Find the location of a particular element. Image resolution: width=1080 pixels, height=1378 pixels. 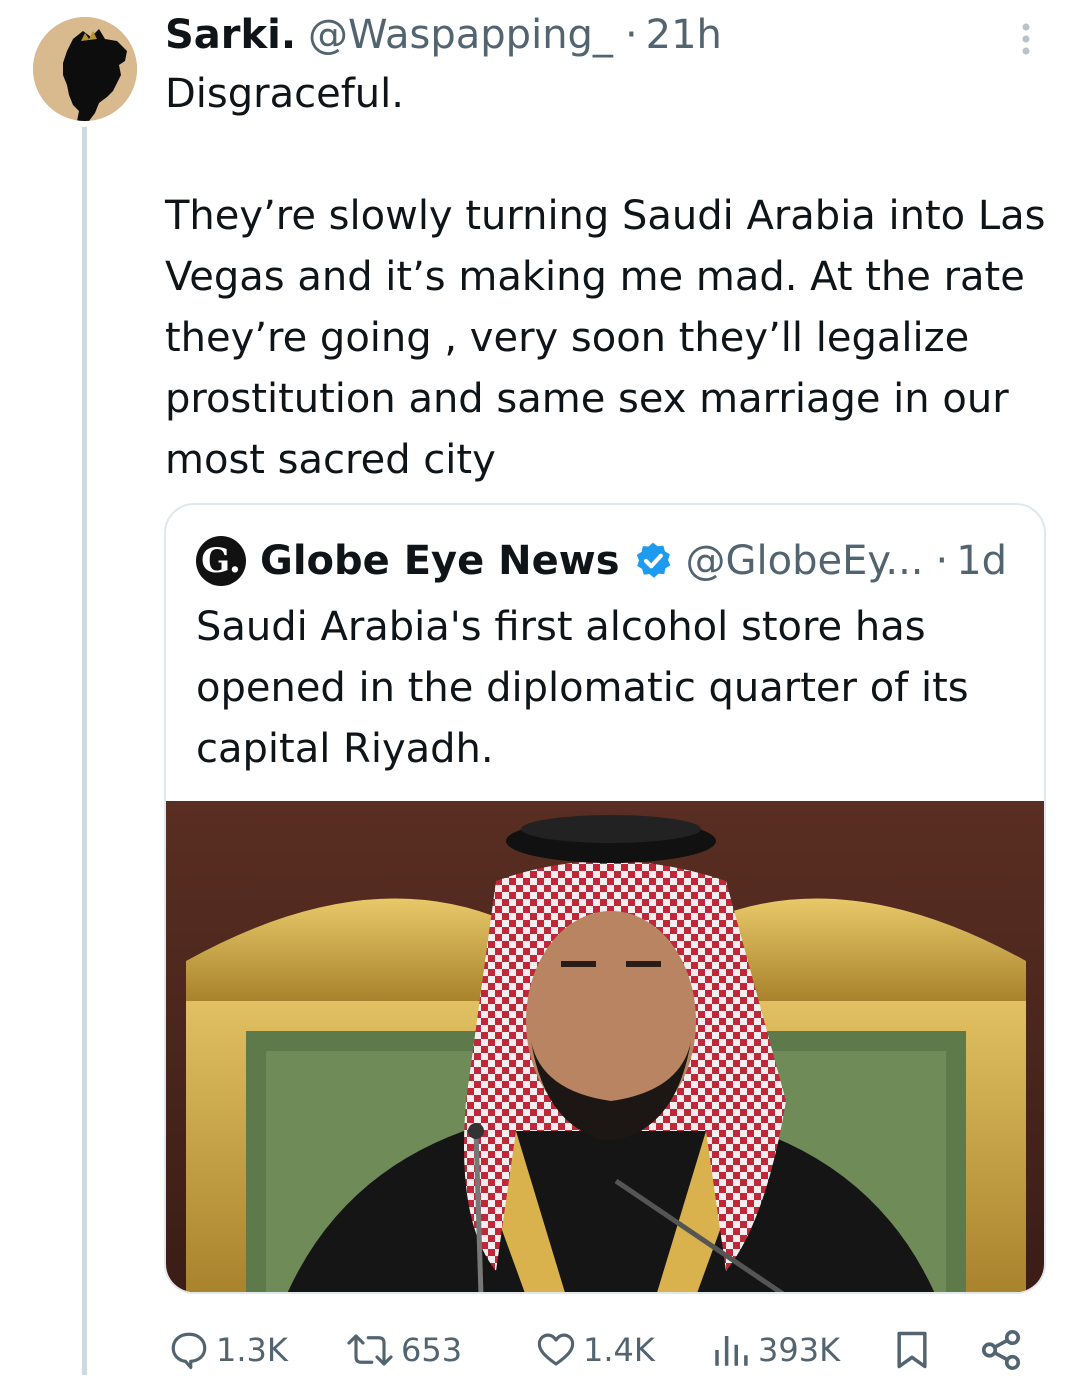

like-button: 1.4K is located at coordinates (595, 1350).